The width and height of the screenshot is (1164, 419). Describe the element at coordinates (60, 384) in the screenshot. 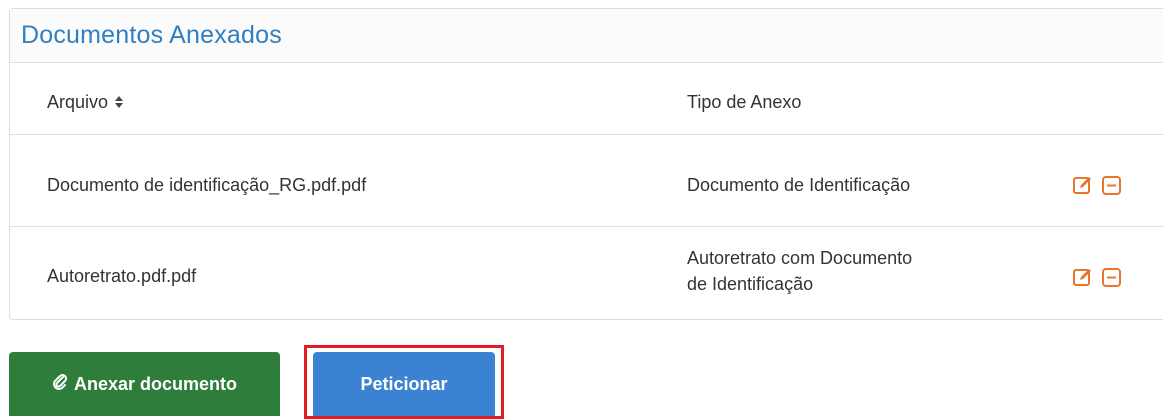

I see `paperclip-icon` at that location.